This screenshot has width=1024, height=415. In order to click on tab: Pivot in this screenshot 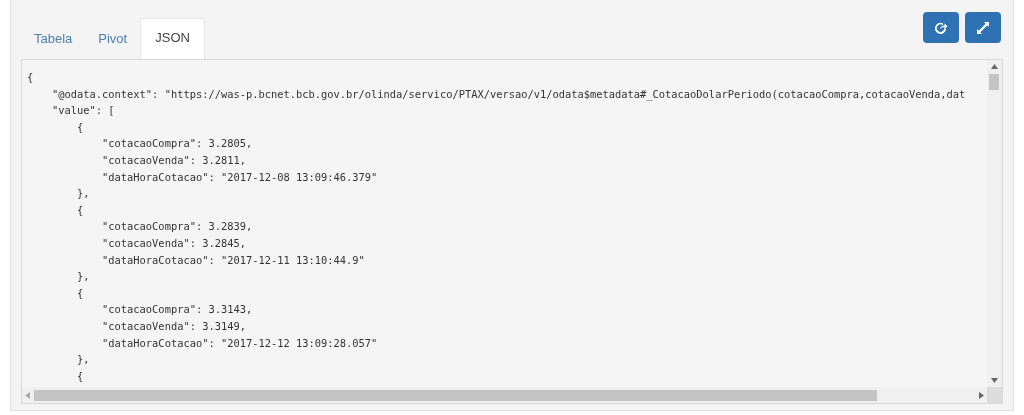, I will do `click(113, 39)`.